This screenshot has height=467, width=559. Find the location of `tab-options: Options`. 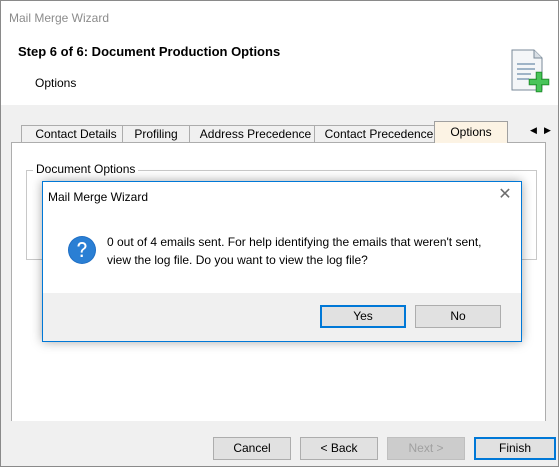

tab-options: Options is located at coordinates (471, 132).